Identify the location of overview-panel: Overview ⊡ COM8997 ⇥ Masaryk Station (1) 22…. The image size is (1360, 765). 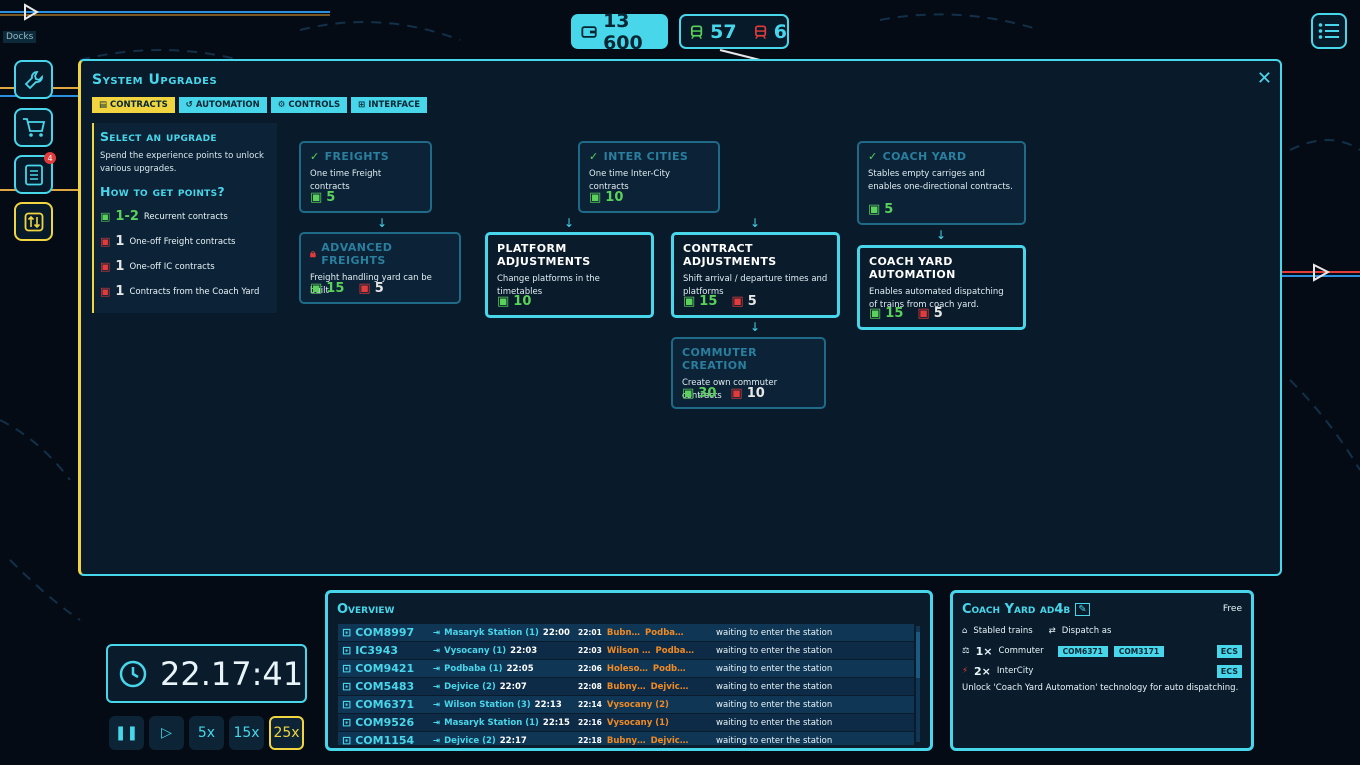
(629, 670).